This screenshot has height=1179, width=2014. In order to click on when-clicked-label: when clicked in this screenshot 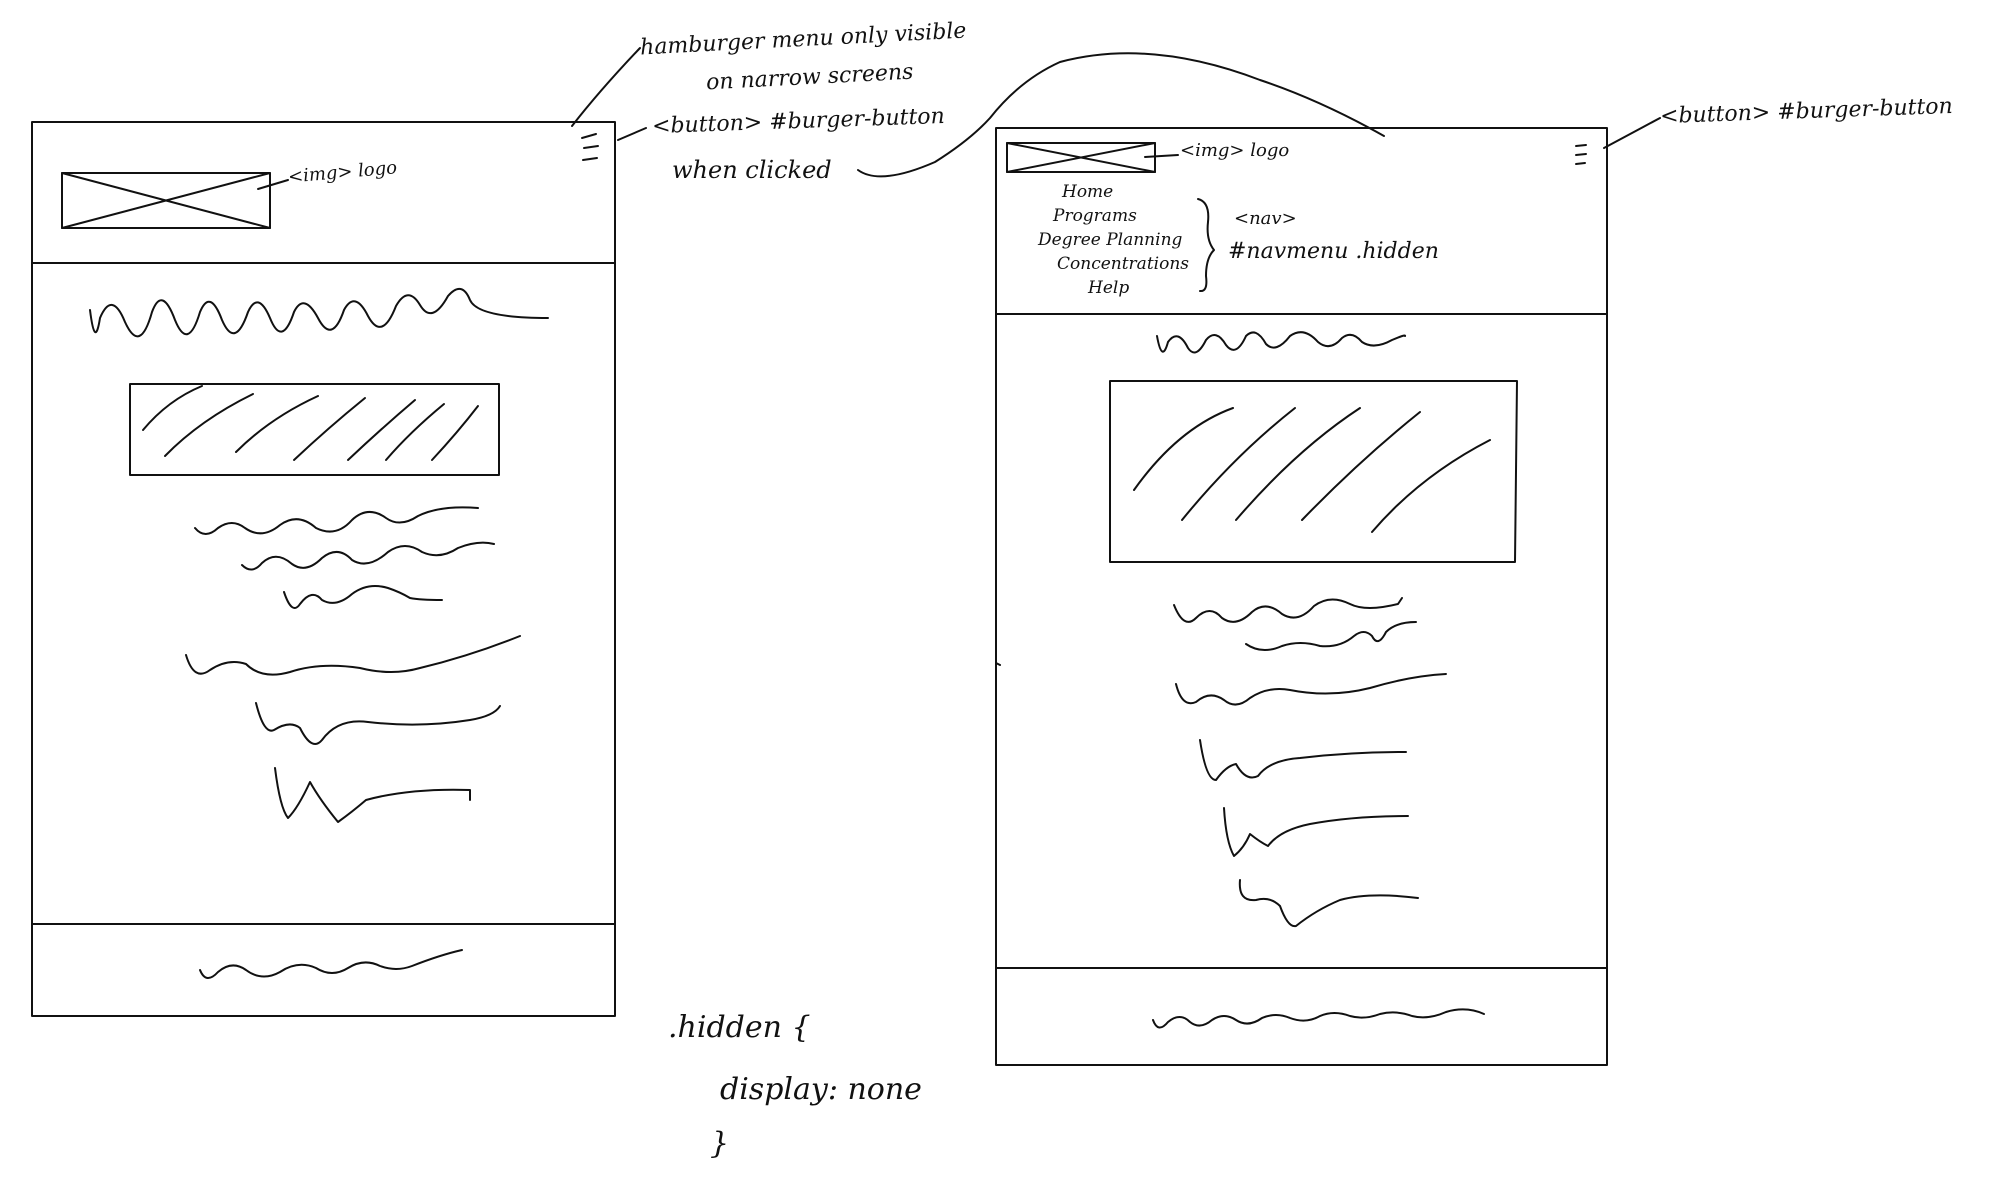, I will do `click(752, 170)`.